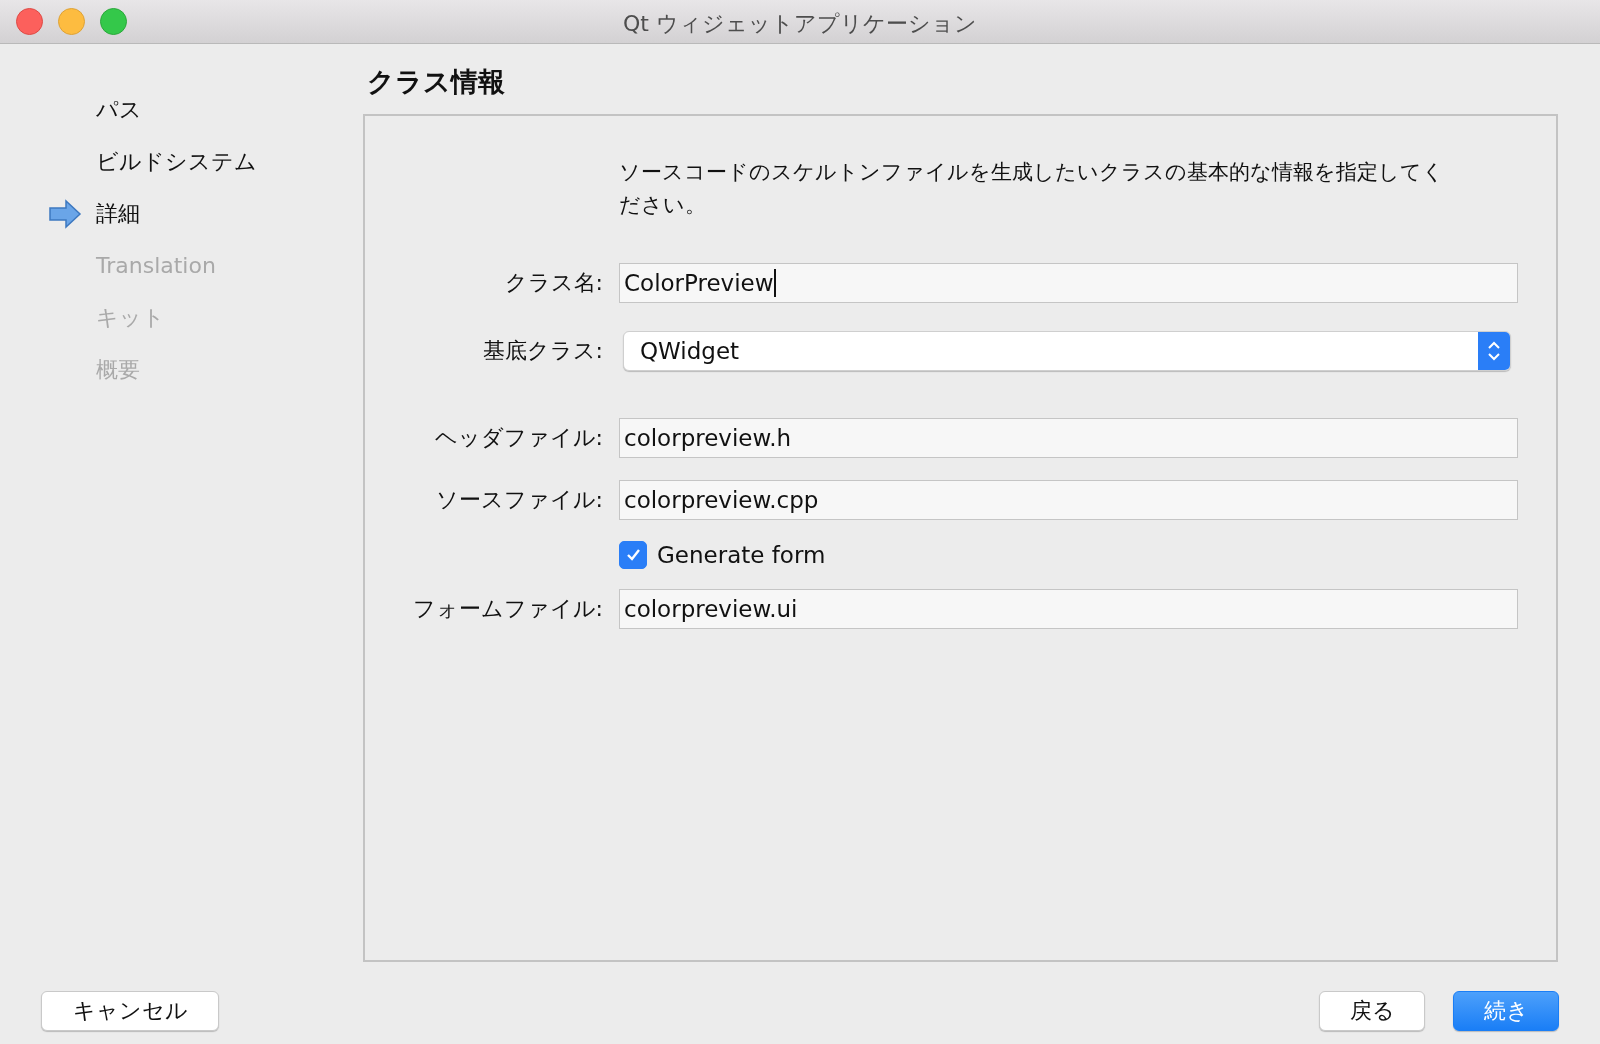 Image resolution: width=1600 pixels, height=1044 pixels. Describe the element at coordinates (1494, 351) in the screenshot. I see `updown-icon` at that location.